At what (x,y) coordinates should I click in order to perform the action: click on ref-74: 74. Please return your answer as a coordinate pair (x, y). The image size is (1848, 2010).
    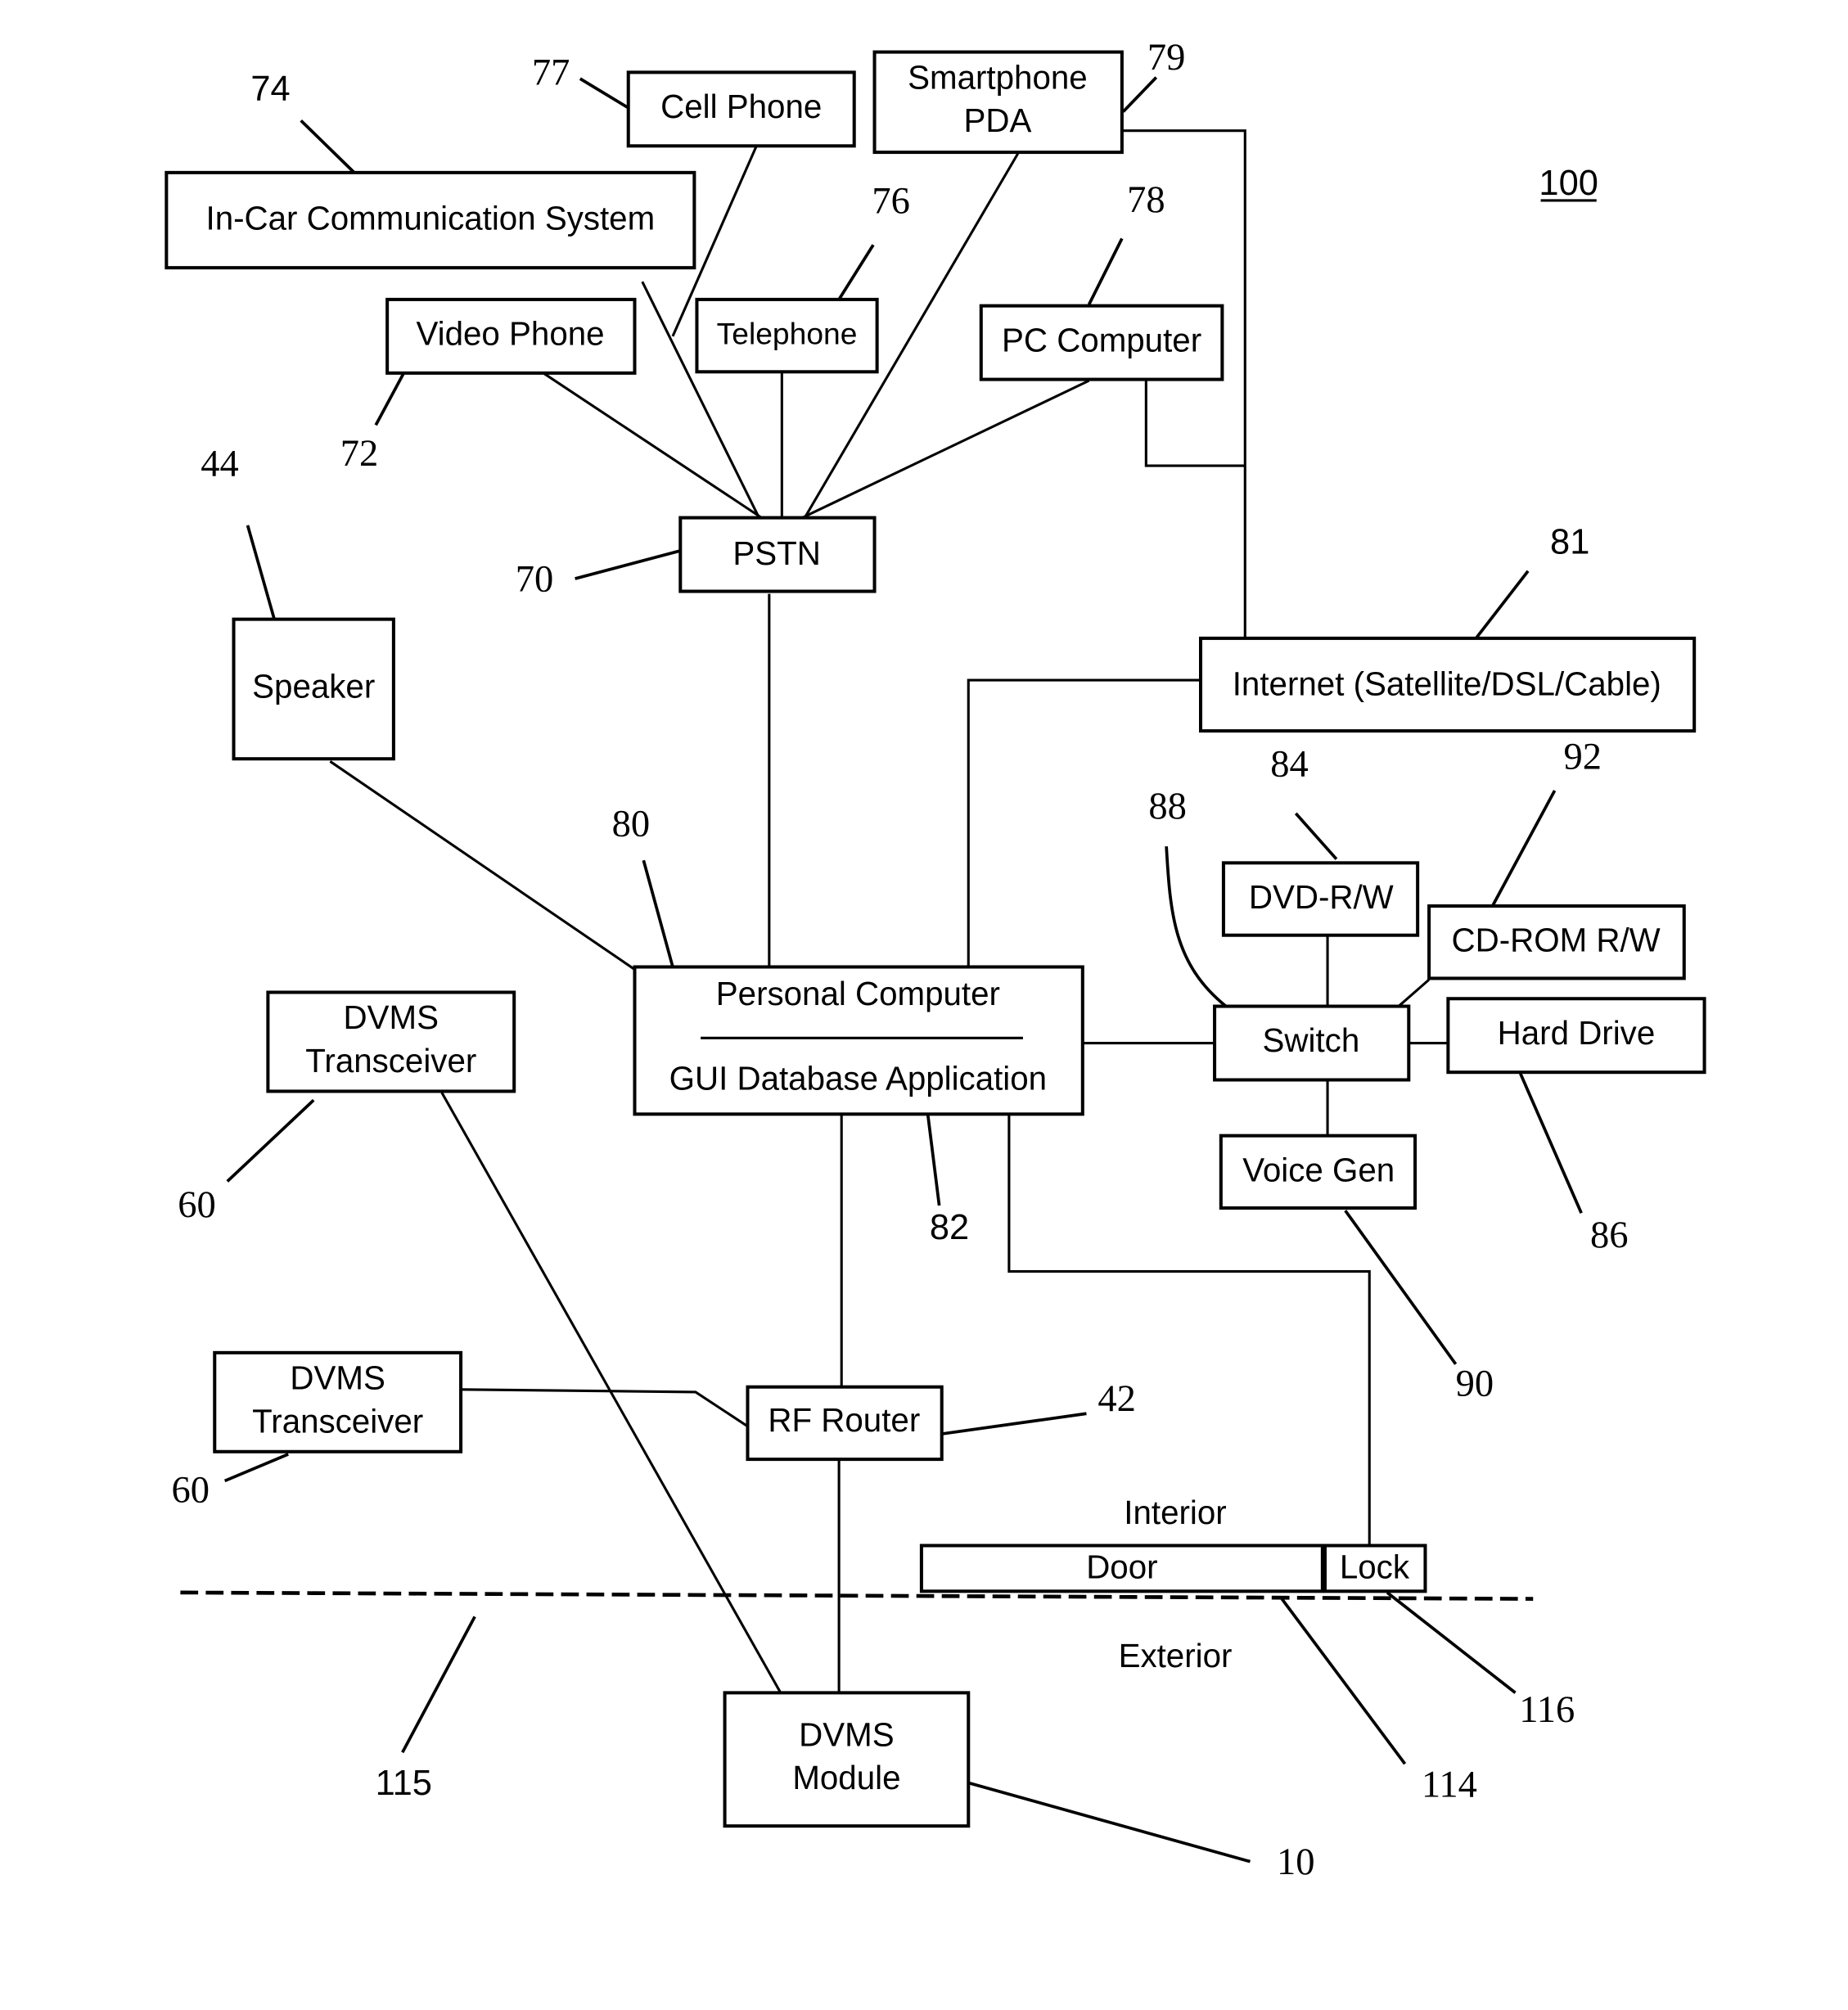
    Looking at the image, I should click on (270, 90).